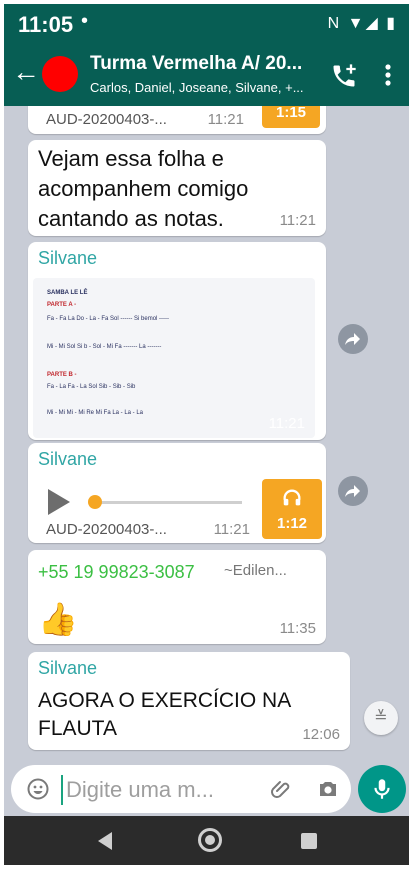 The image size is (413, 869). Describe the element at coordinates (131, 218) in the screenshot. I see `message-line: cantando as notas.` at that location.